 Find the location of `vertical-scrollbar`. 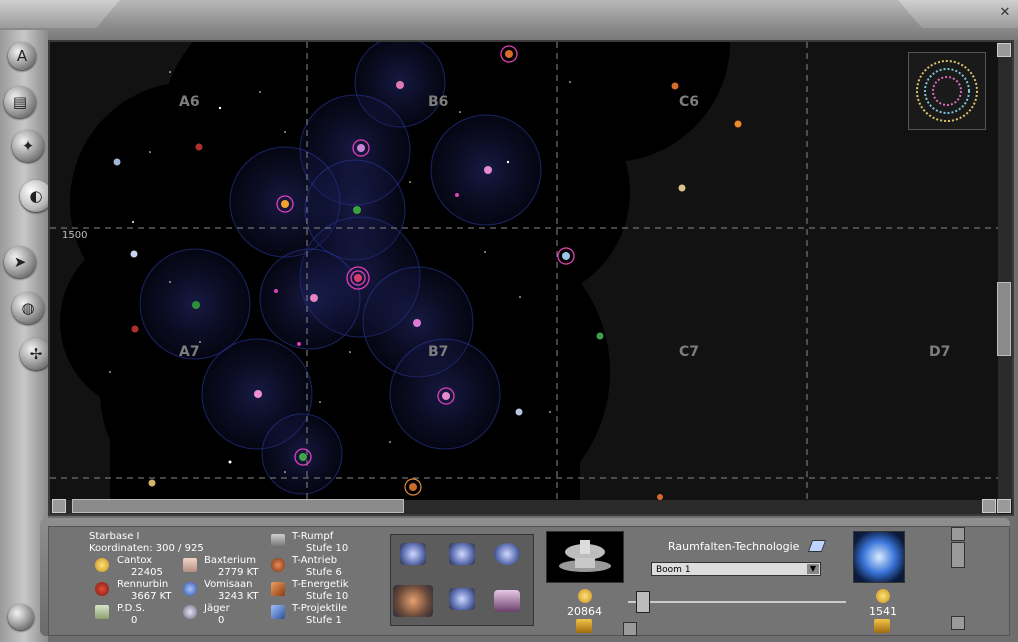

vertical-scrollbar is located at coordinates (1005, 271).